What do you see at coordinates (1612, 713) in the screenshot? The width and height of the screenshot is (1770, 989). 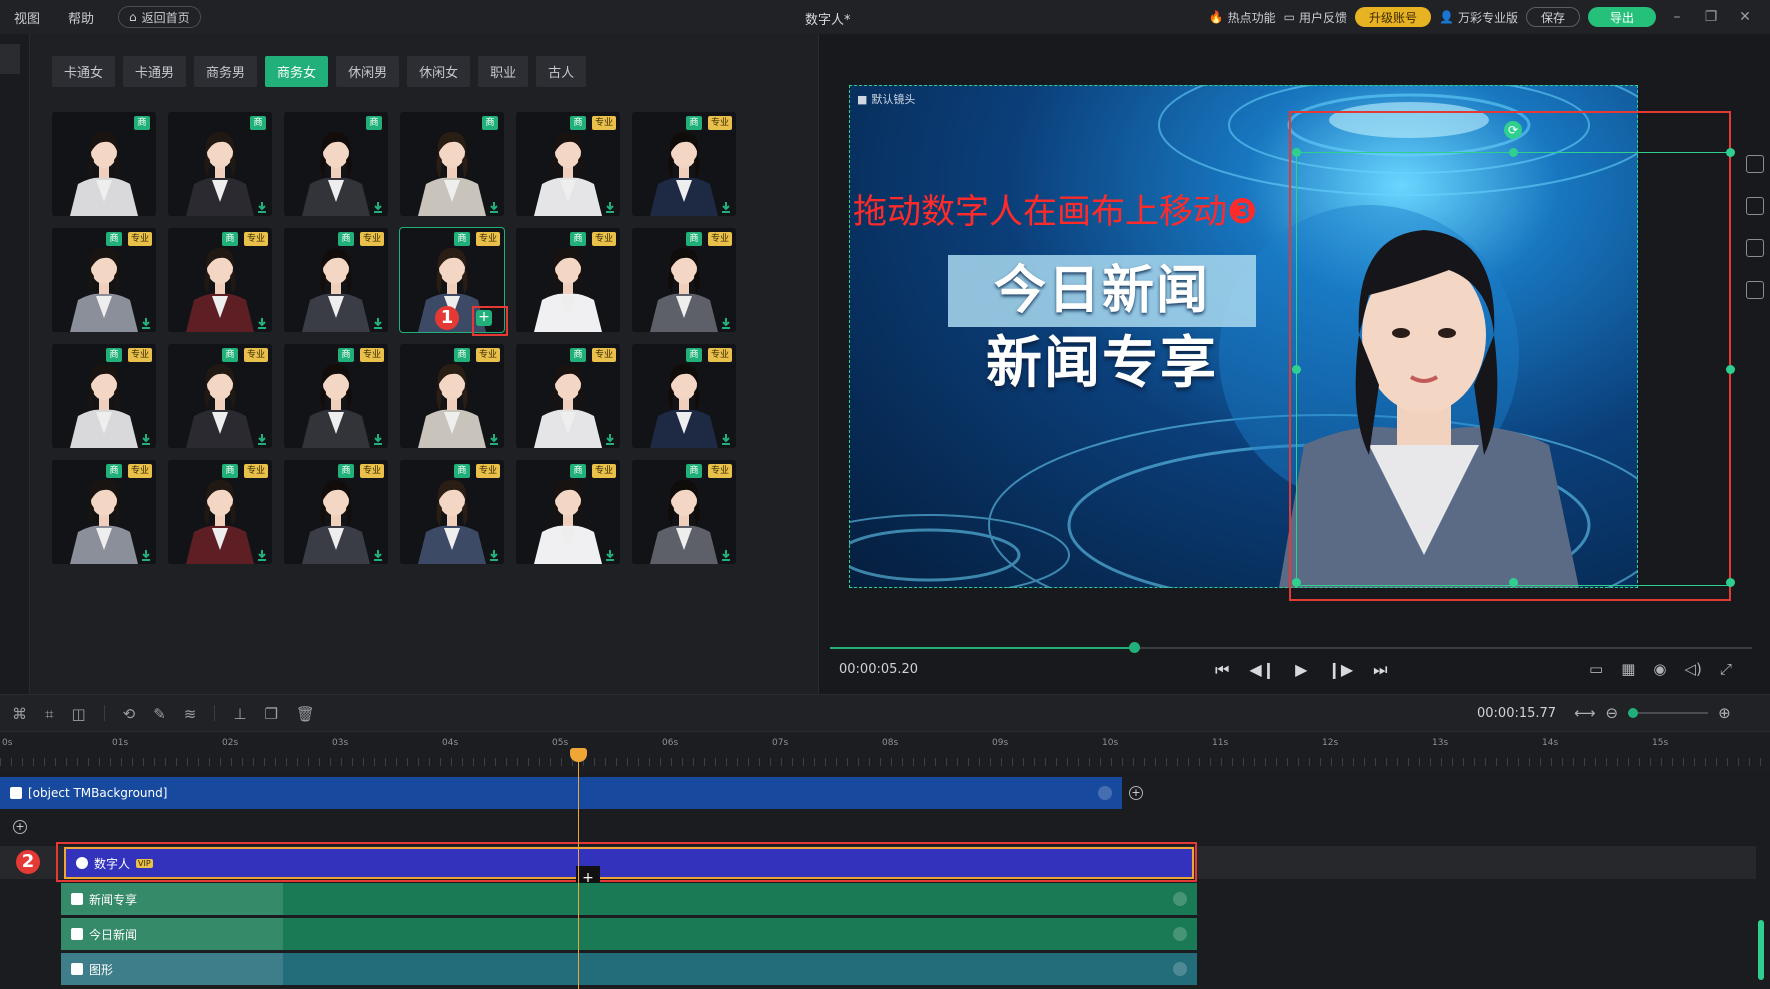 I see `zoom-out-icon: ⊖` at bounding box center [1612, 713].